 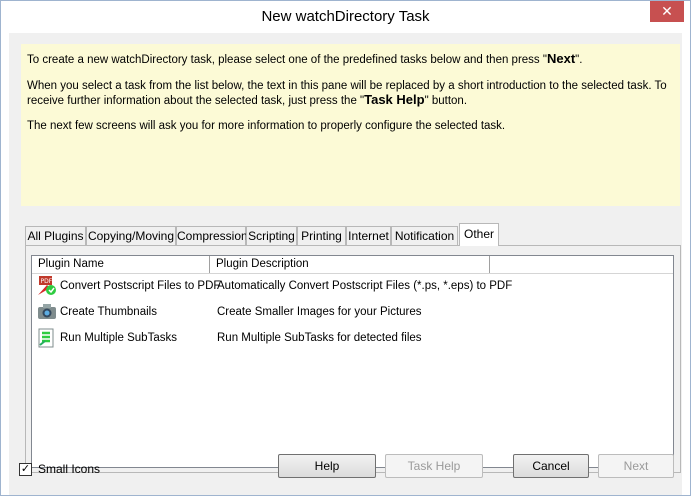 I want to click on plugin-name: Run Multiple SubTasks, so click(x=118, y=338).